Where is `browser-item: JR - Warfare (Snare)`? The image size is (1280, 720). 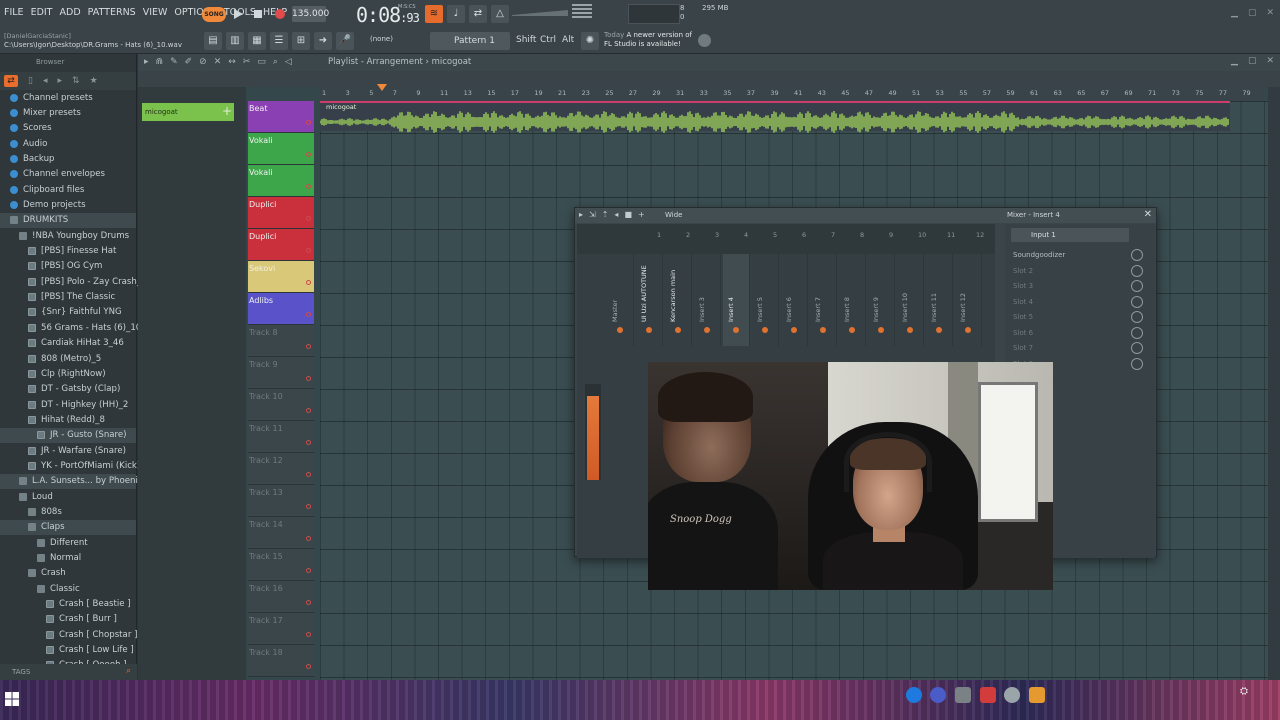 browser-item: JR - Warfare (Snare) is located at coordinates (68, 450).